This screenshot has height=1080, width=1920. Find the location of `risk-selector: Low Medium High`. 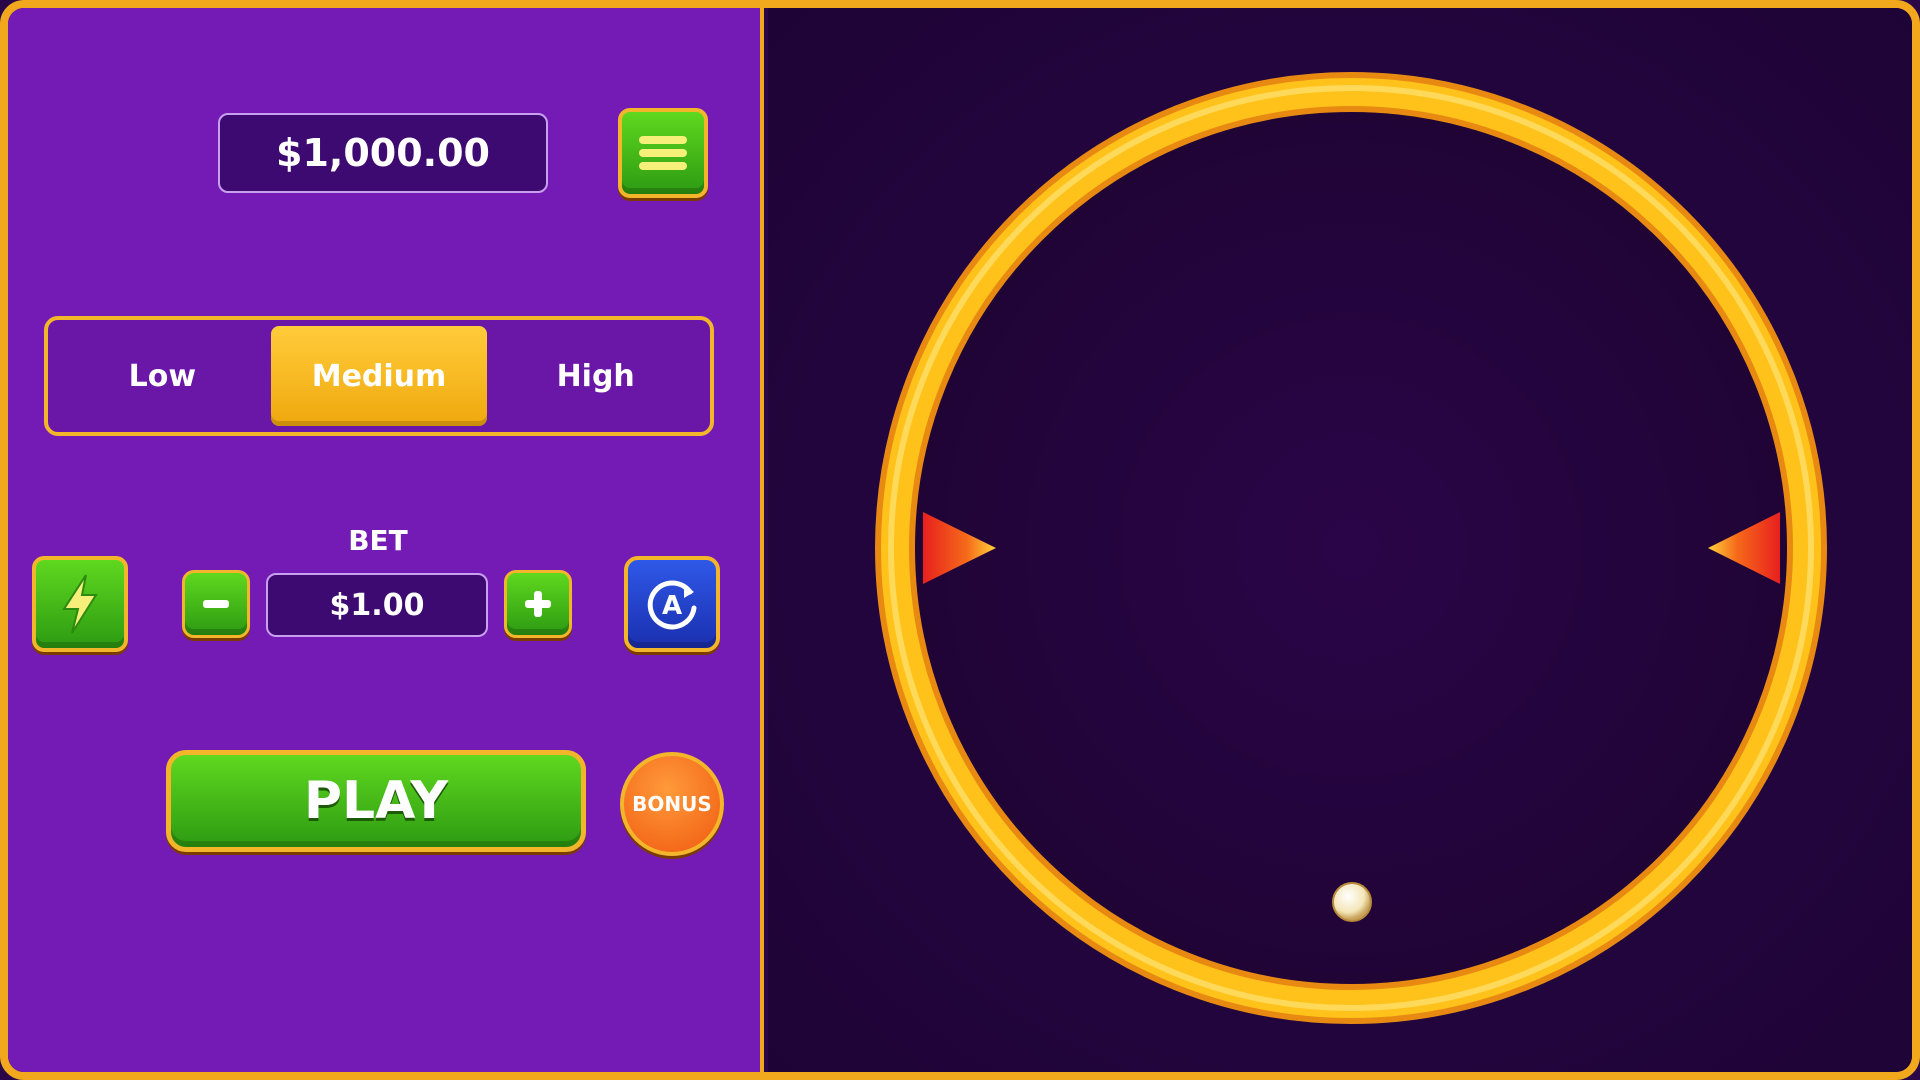

risk-selector: Low Medium High is located at coordinates (379, 376).